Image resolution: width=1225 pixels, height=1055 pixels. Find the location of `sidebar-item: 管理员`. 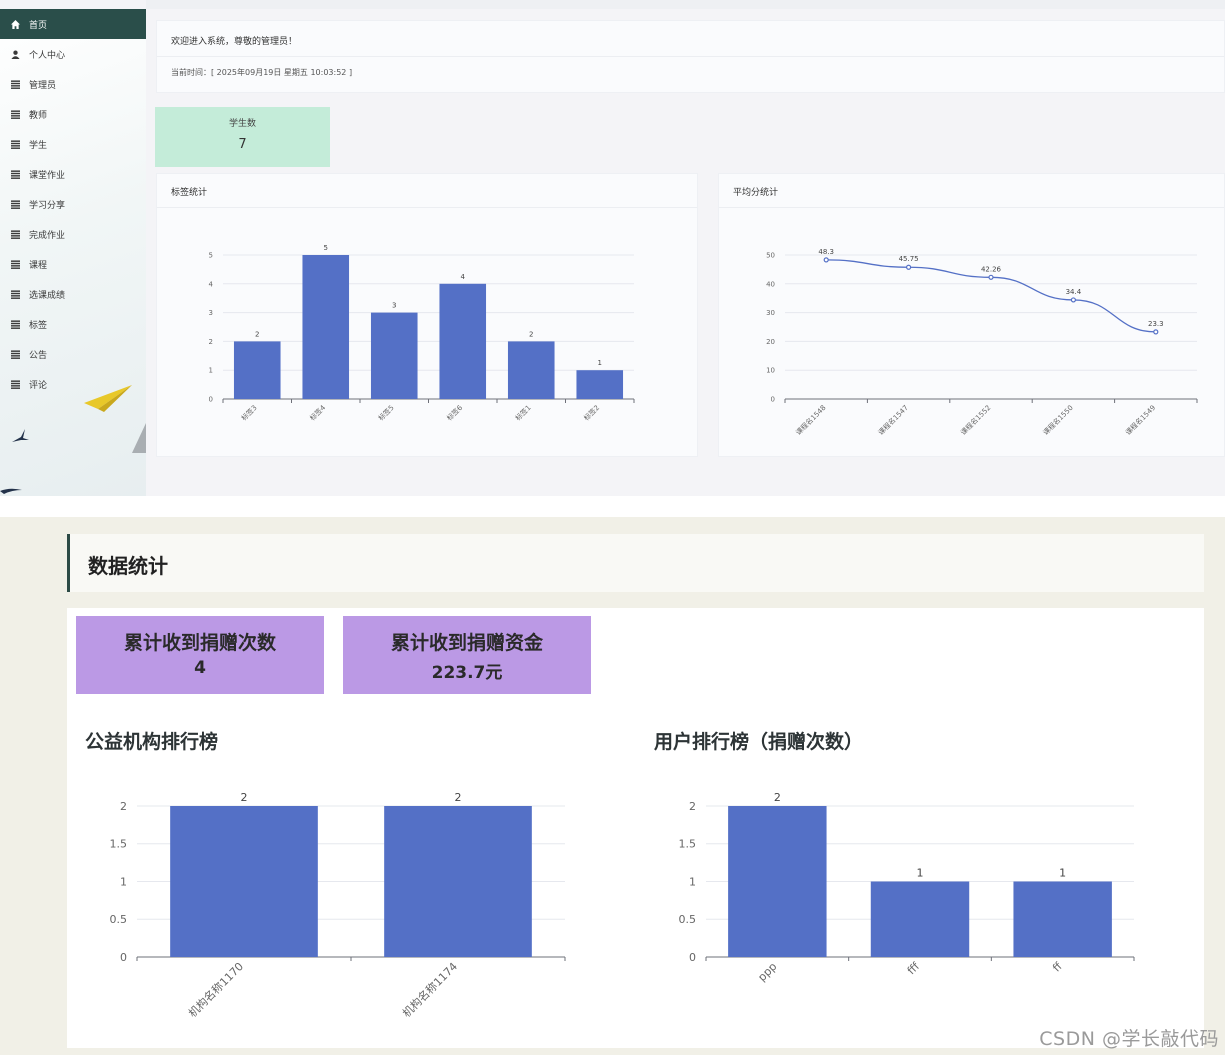

sidebar-item: 管理员 is located at coordinates (73, 84).